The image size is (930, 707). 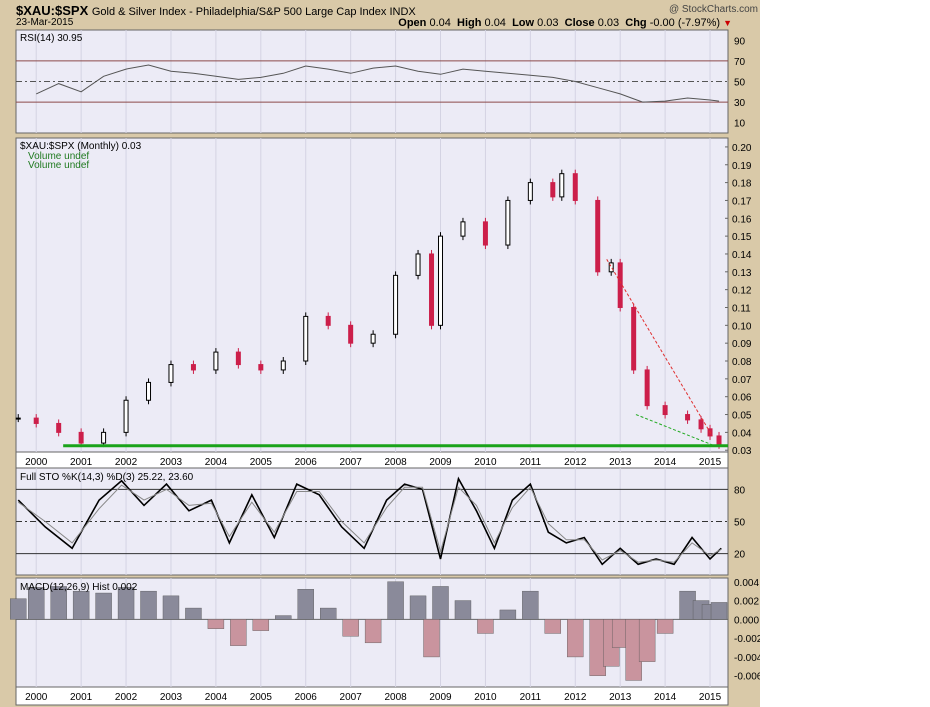 What do you see at coordinates (746, 602) in the screenshot?
I see `macd-tick-label: 0.002` at bounding box center [746, 602].